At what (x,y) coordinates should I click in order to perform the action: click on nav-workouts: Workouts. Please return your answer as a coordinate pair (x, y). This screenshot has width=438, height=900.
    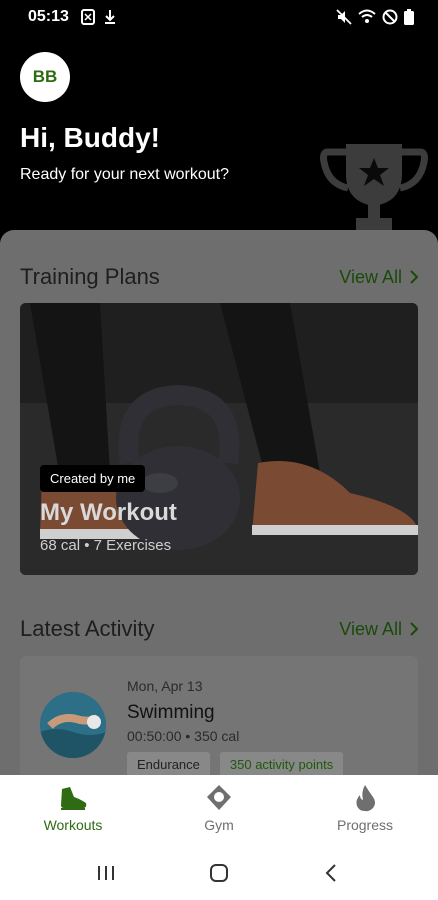
    Looking at the image, I should click on (73, 810).